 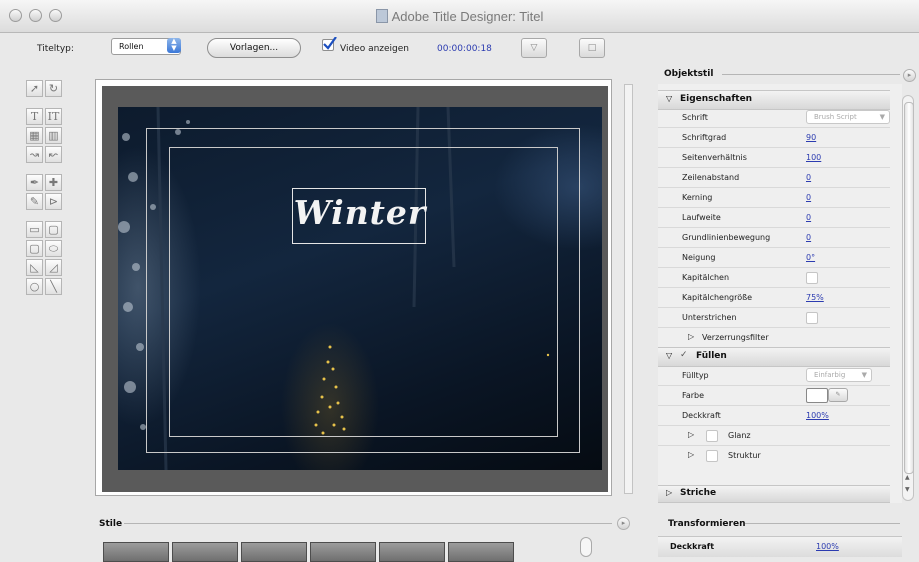 What do you see at coordinates (34, 229) in the screenshot?
I see `rectangle-tool-icon: ▭` at bounding box center [34, 229].